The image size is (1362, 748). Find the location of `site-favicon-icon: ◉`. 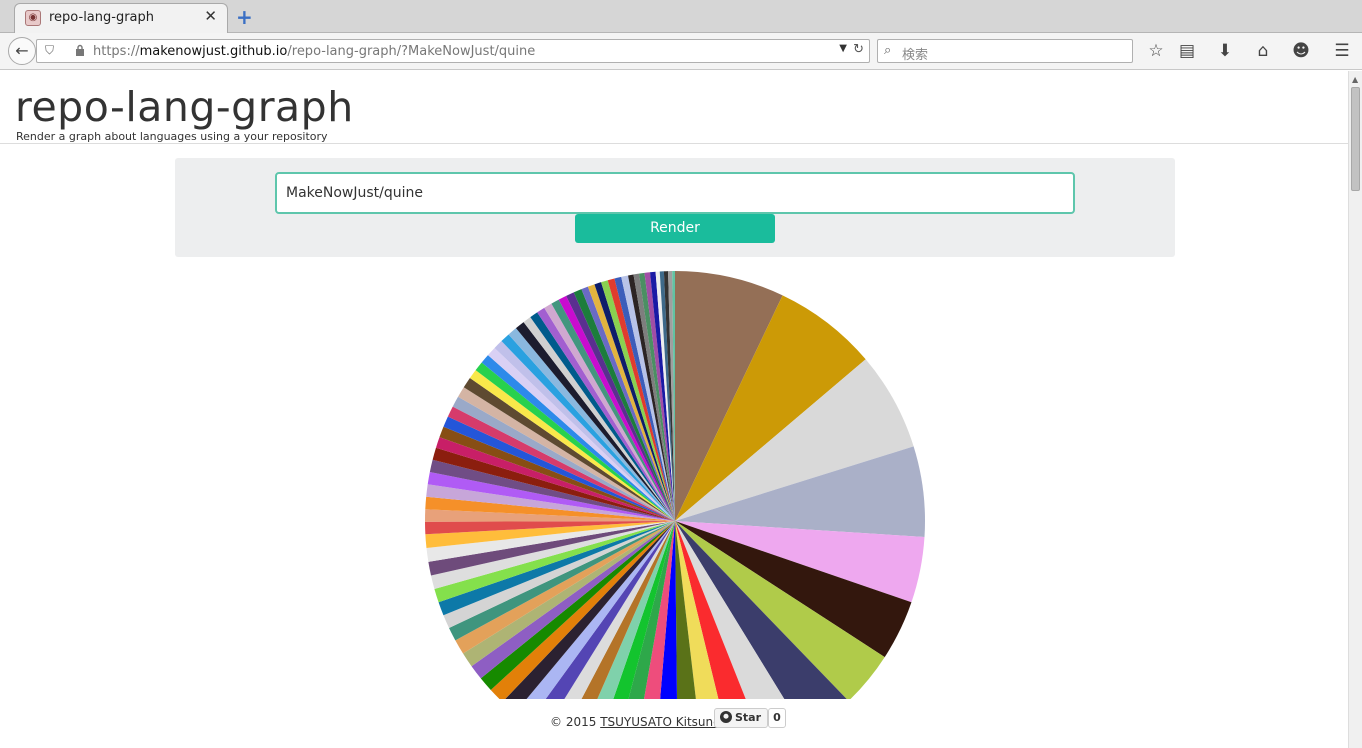

site-favicon-icon: ◉ is located at coordinates (33, 18).